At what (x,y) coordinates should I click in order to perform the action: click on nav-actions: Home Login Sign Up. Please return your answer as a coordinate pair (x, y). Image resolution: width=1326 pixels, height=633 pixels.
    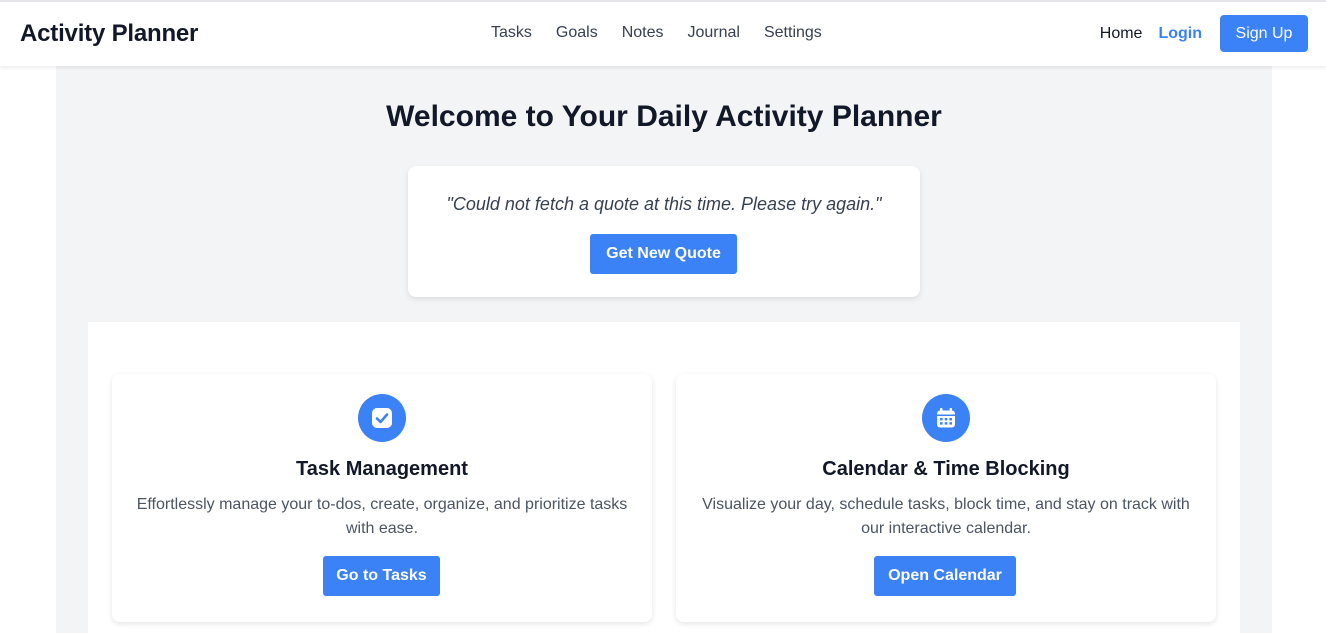
    Looking at the image, I should click on (1204, 33).